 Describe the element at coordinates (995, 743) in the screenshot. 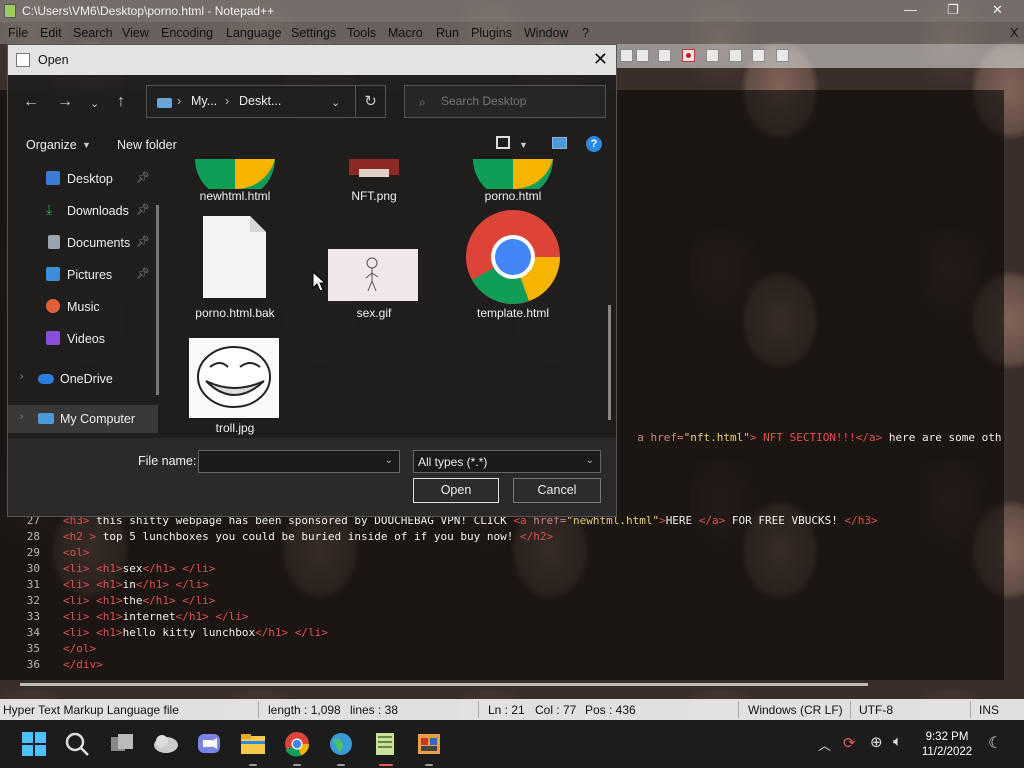

I see `notifications-icon: ☾` at that location.